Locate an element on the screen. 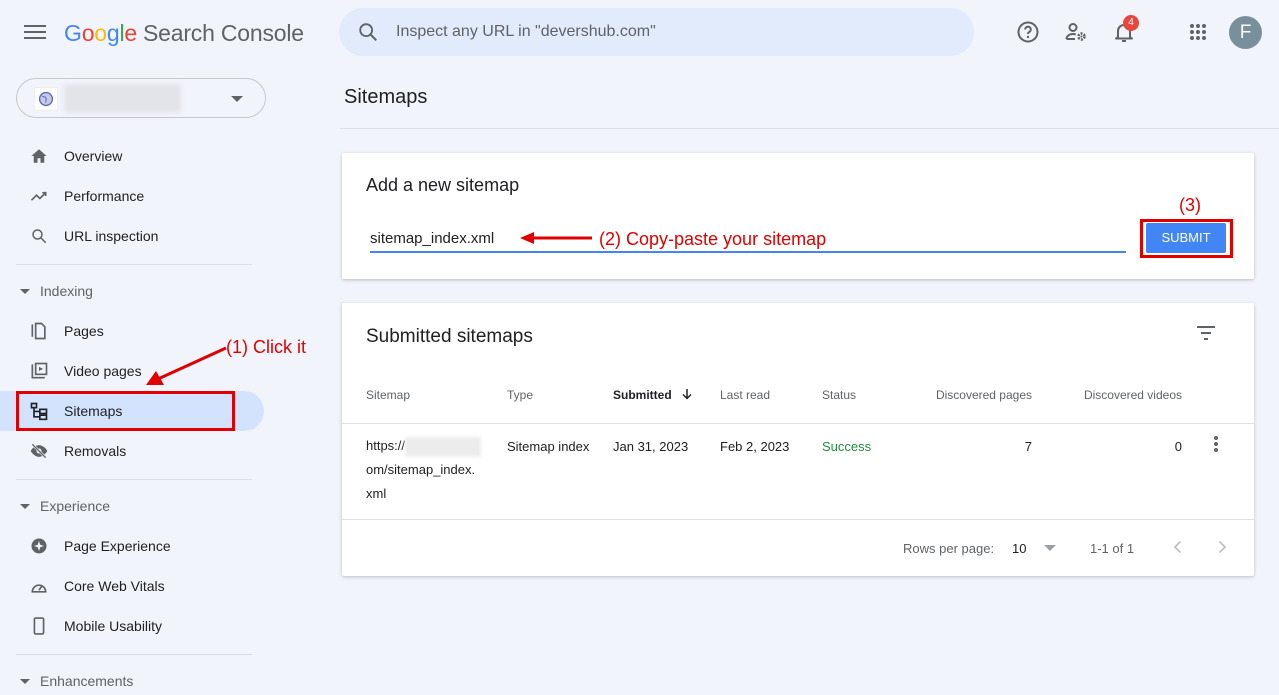  annotation-step2: (2) Copy-paste your sitemap is located at coordinates (713, 239).